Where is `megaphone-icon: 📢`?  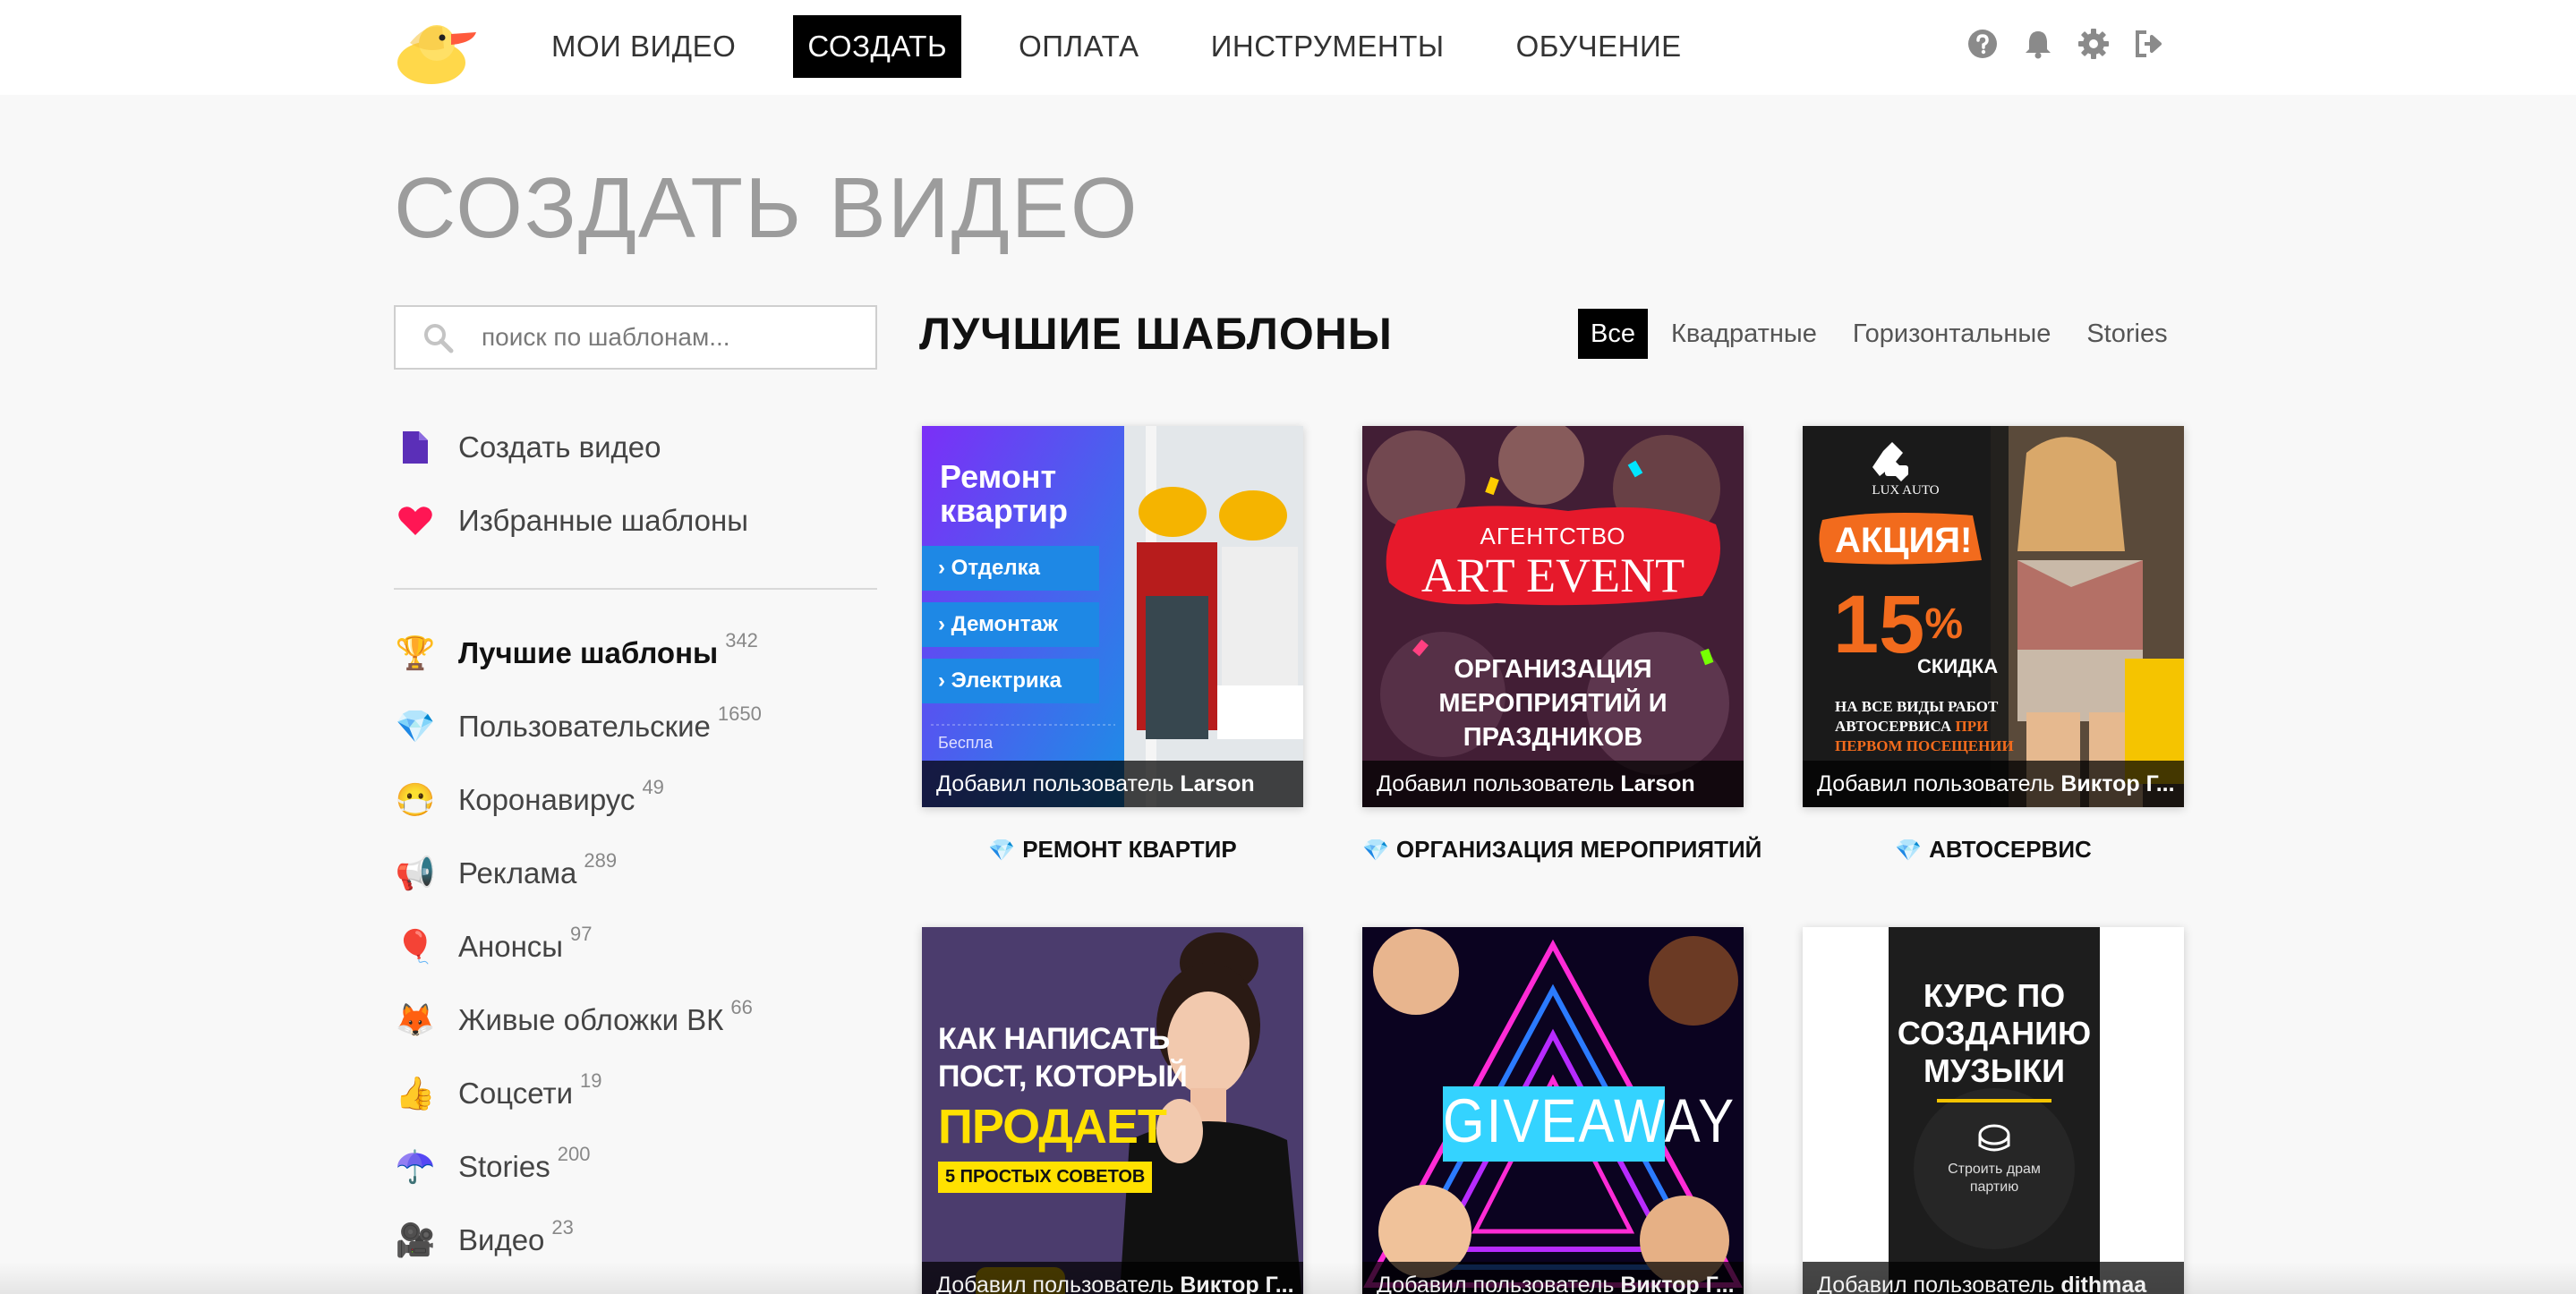 megaphone-icon: 📢 is located at coordinates (415, 873).